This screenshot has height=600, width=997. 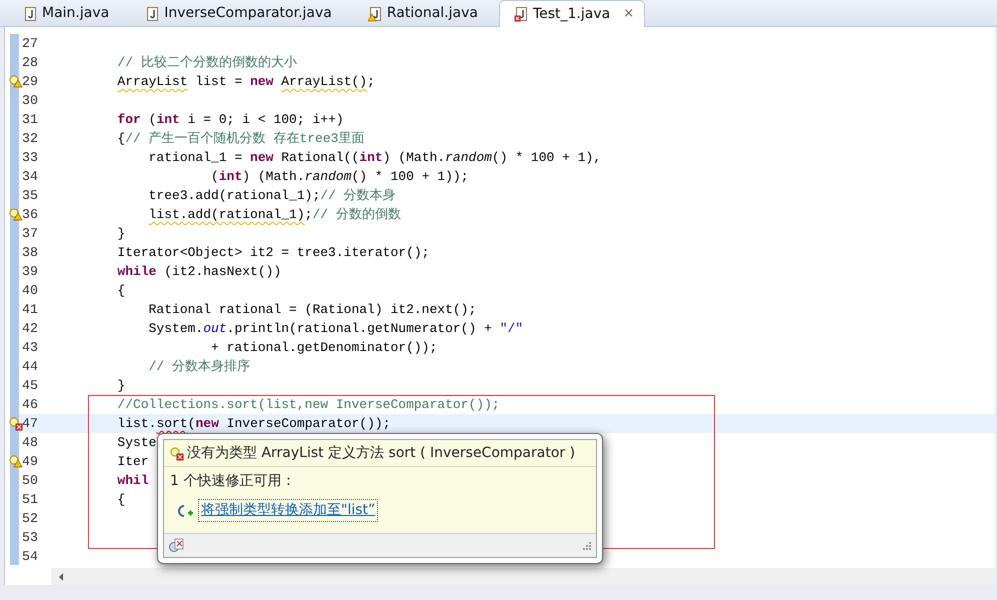 What do you see at coordinates (30, 195) in the screenshot?
I see `line-number: 35` at bounding box center [30, 195].